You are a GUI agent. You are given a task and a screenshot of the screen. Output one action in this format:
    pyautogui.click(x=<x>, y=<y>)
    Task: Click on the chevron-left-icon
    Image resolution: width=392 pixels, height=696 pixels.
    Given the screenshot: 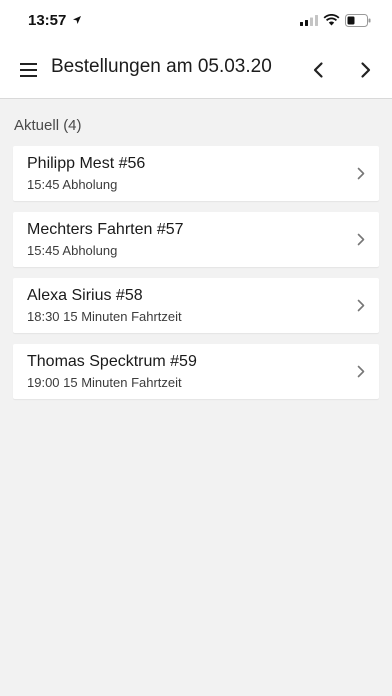 What is the action you would take?
    pyautogui.click(x=319, y=70)
    